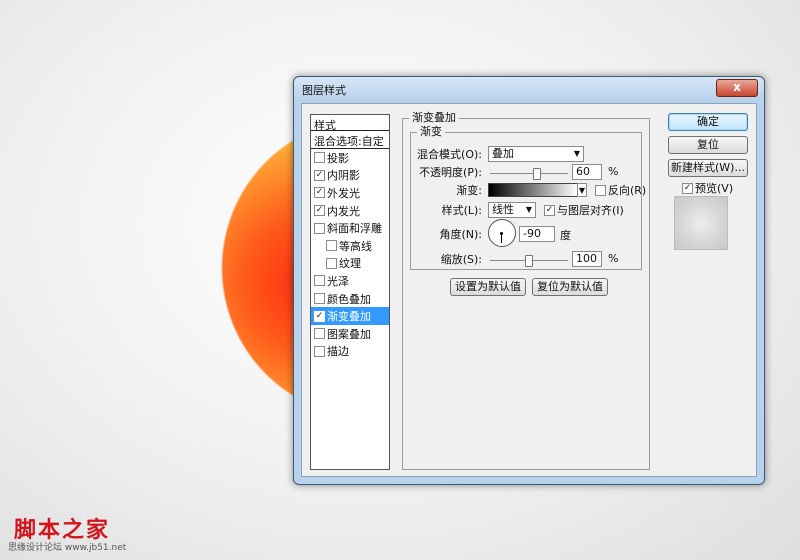  What do you see at coordinates (338, 158) in the screenshot?
I see `style-item-label: 投影` at bounding box center [338, 158].